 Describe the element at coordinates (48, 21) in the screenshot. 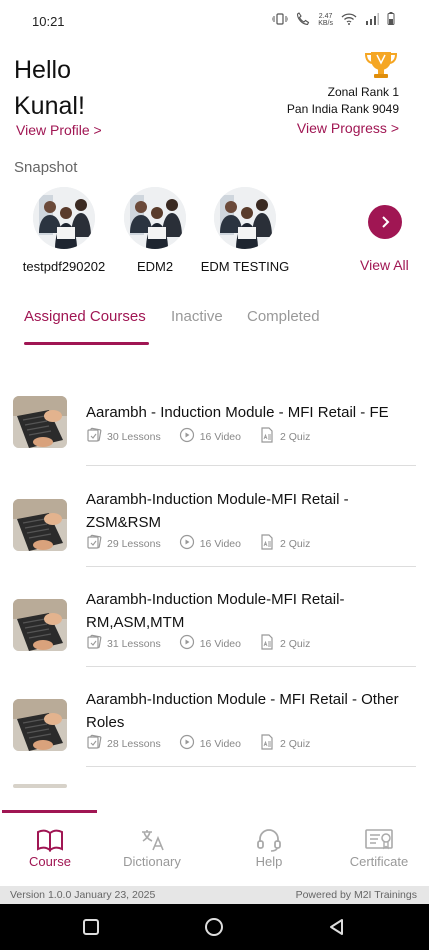

I see `status-time: 10:21` at that location.